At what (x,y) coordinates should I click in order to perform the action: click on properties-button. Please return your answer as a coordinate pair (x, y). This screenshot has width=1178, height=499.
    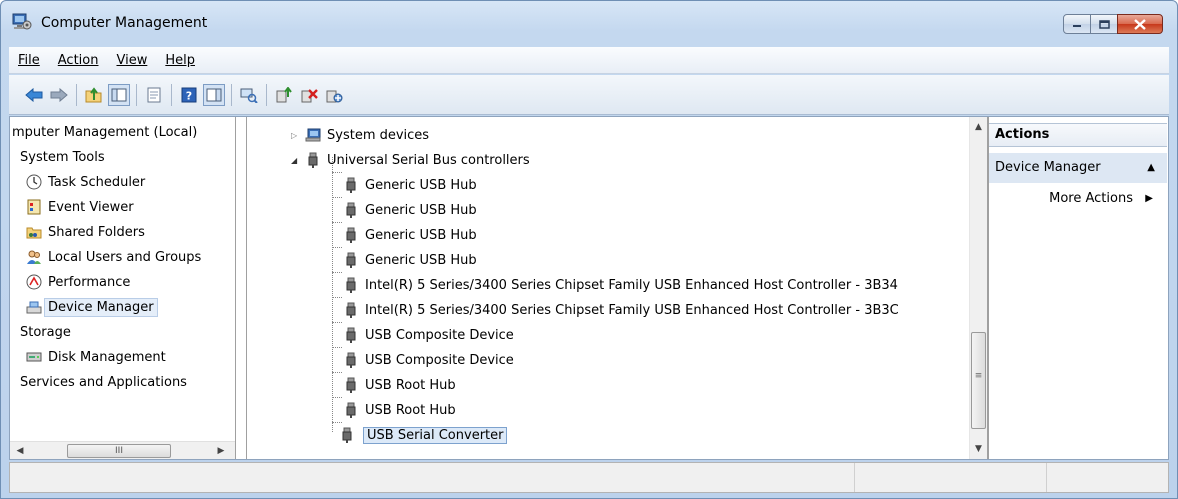
    Looking at the image, I should click on (154, 95).